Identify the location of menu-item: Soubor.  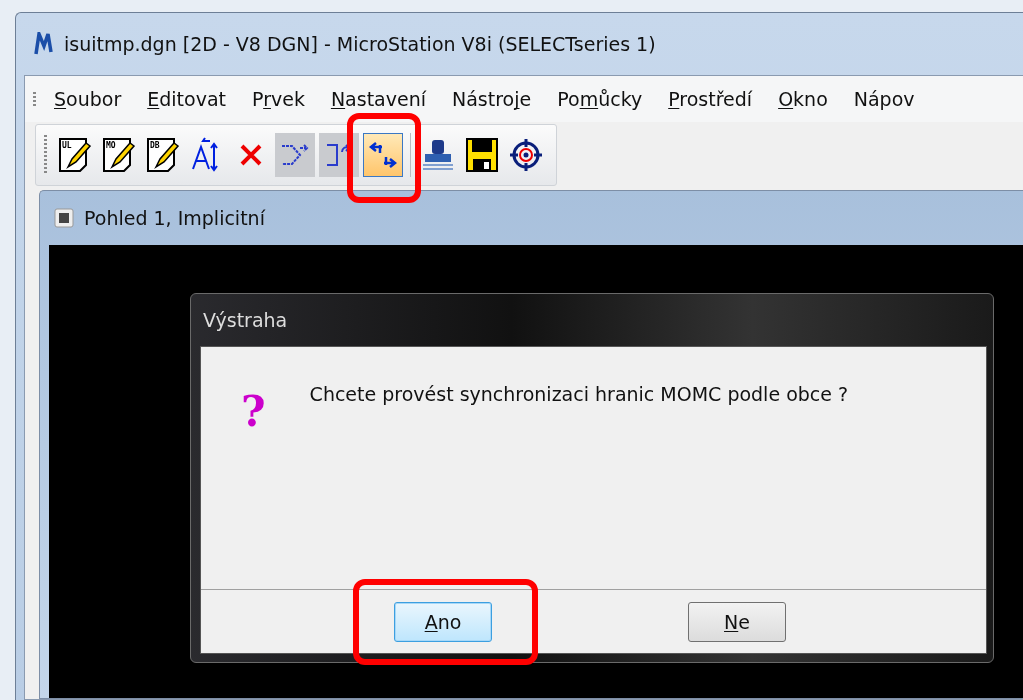
(88, 99).